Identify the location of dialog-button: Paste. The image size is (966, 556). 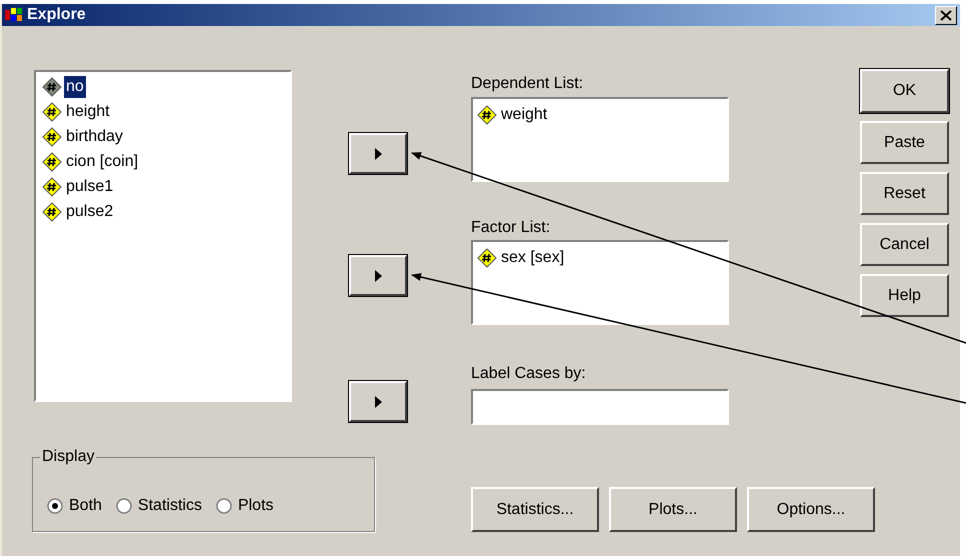
(904, 142).